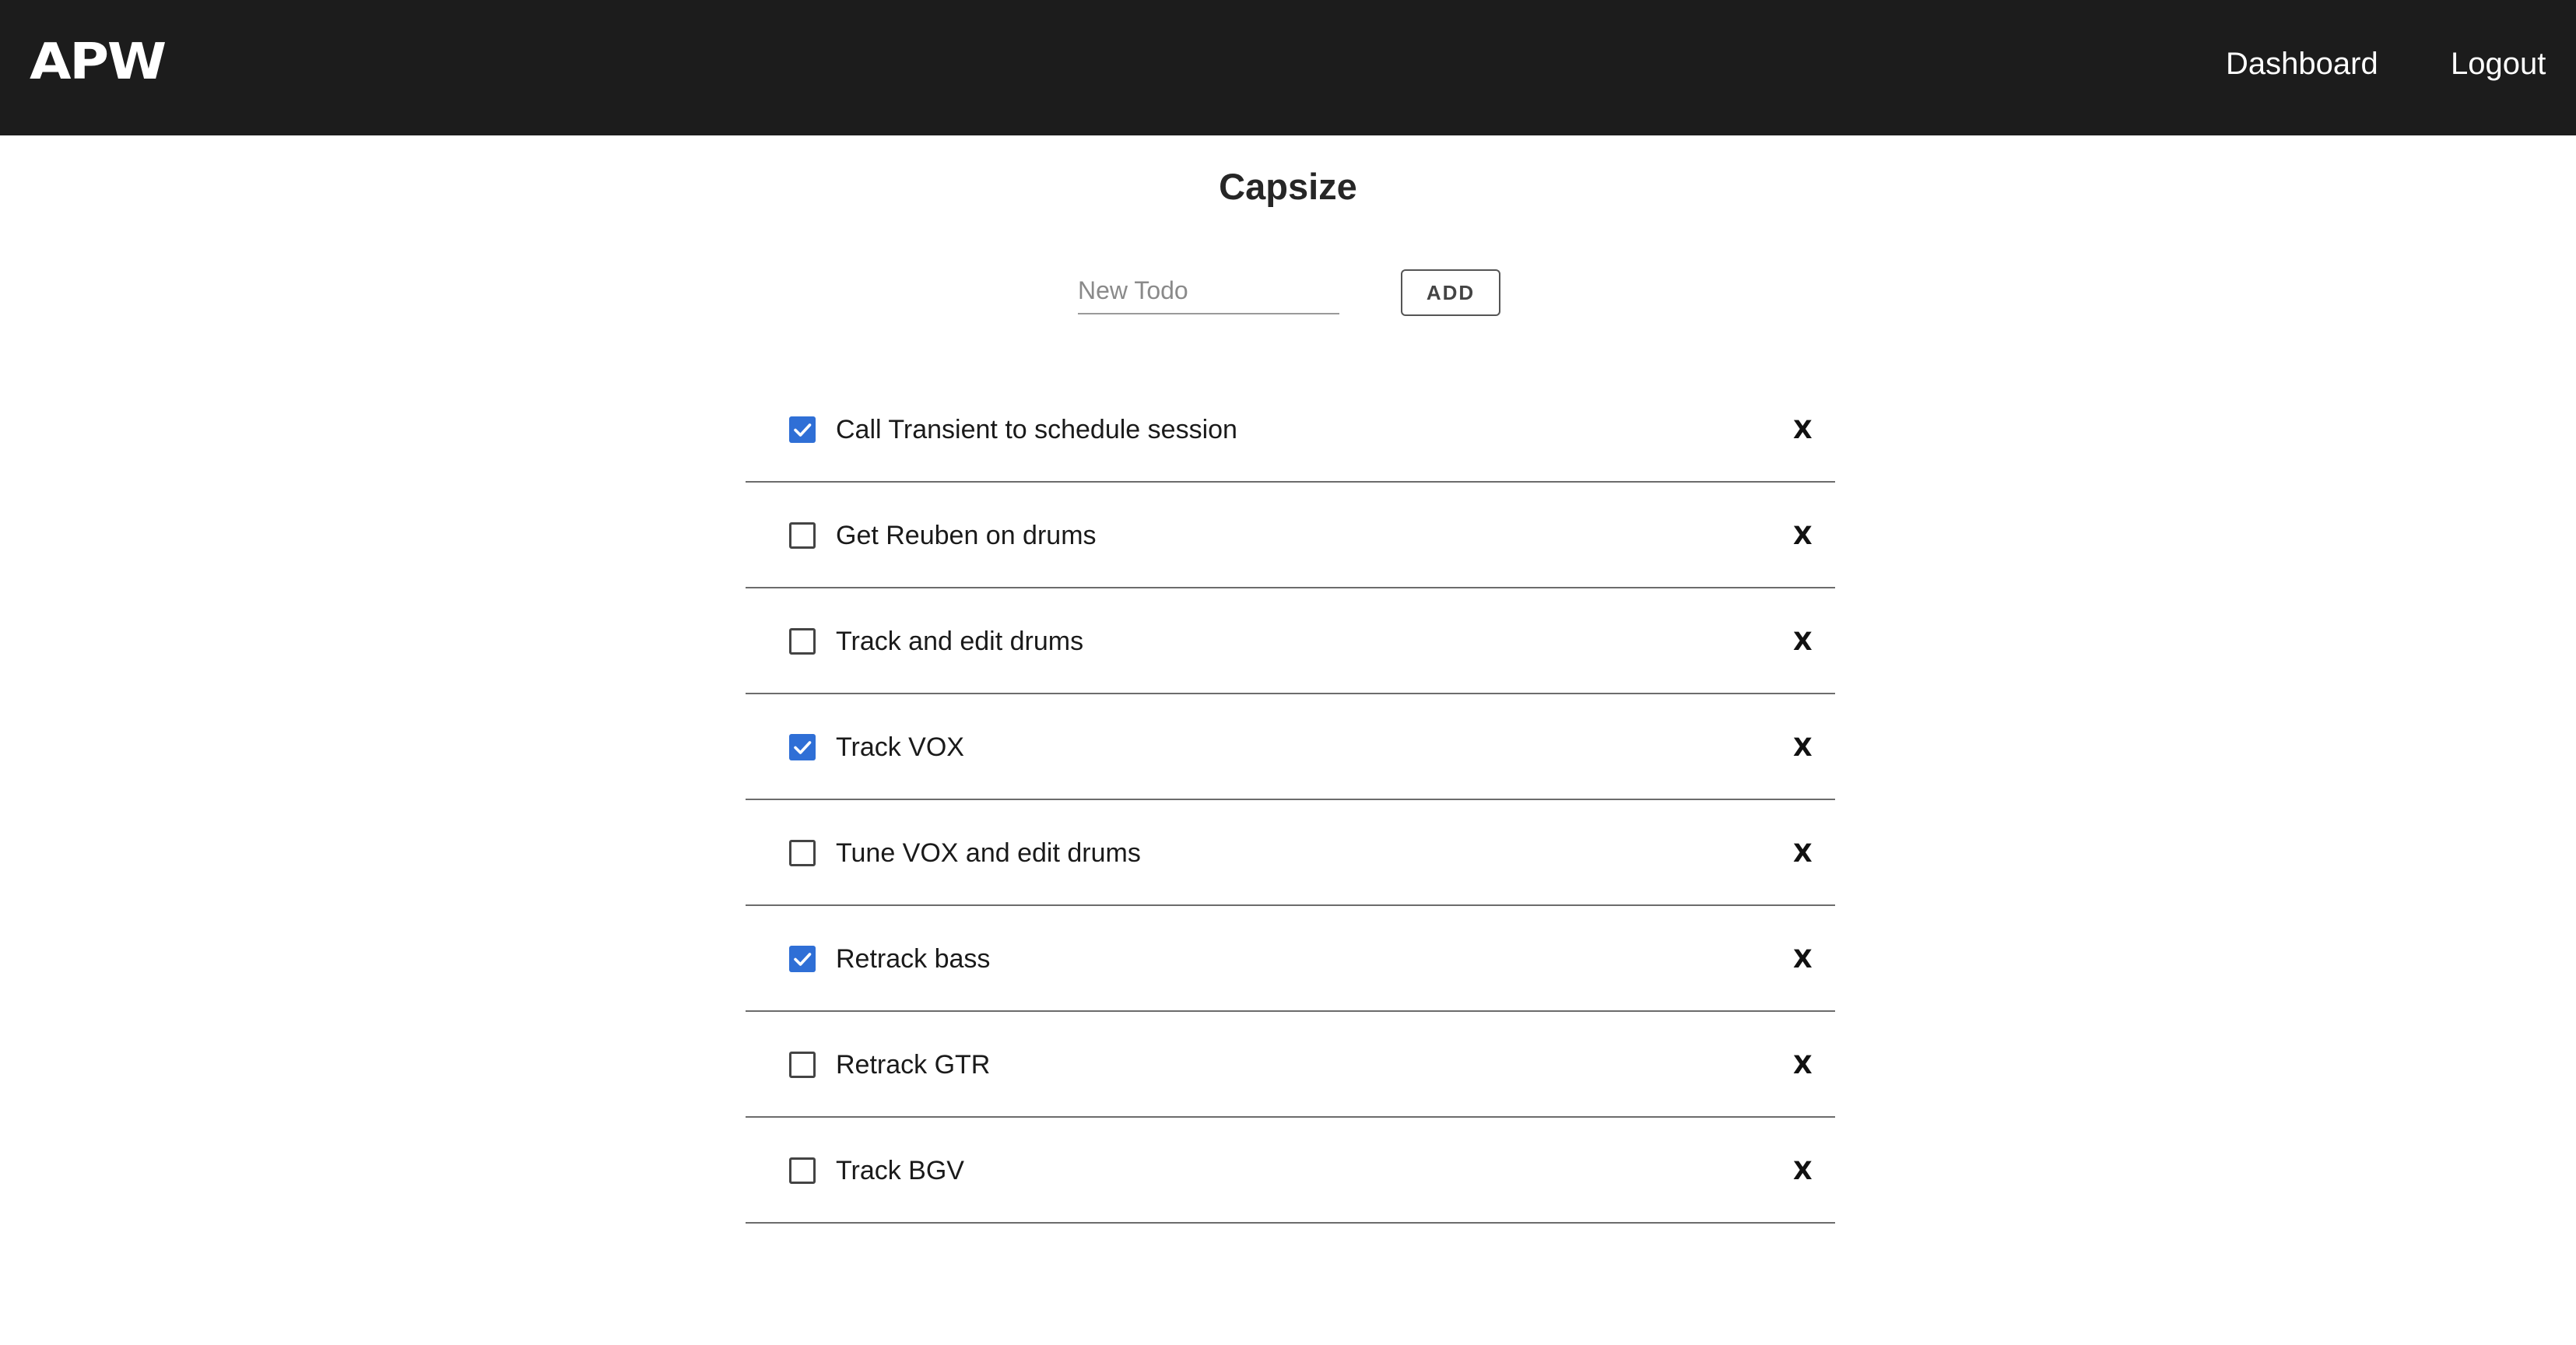 The image size is (2576, 1345). What do you see at coordinates (2498, 64) in the screenshot?
I see `nav-logout-link: Logout` at bounding box center [2498, 64].